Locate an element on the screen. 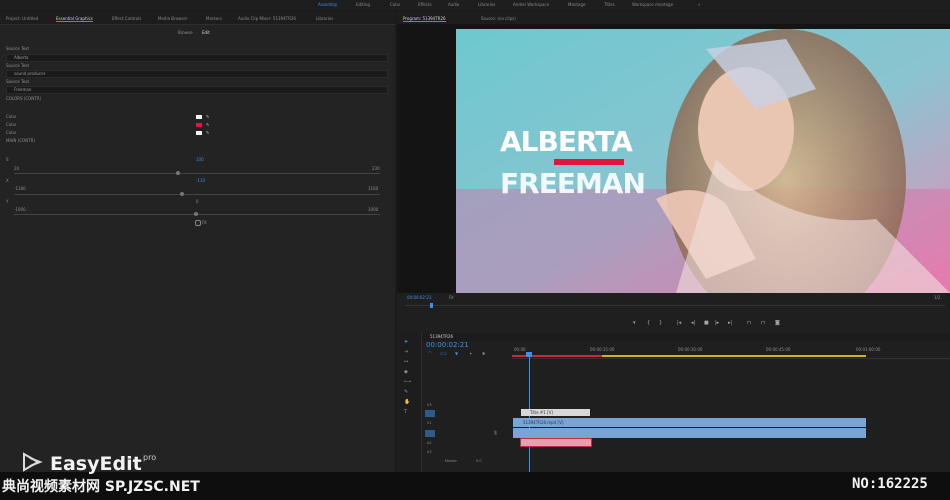 This screenshot has width=950, height=500. edit-tab: Edit is located at coordinates (206, 32).